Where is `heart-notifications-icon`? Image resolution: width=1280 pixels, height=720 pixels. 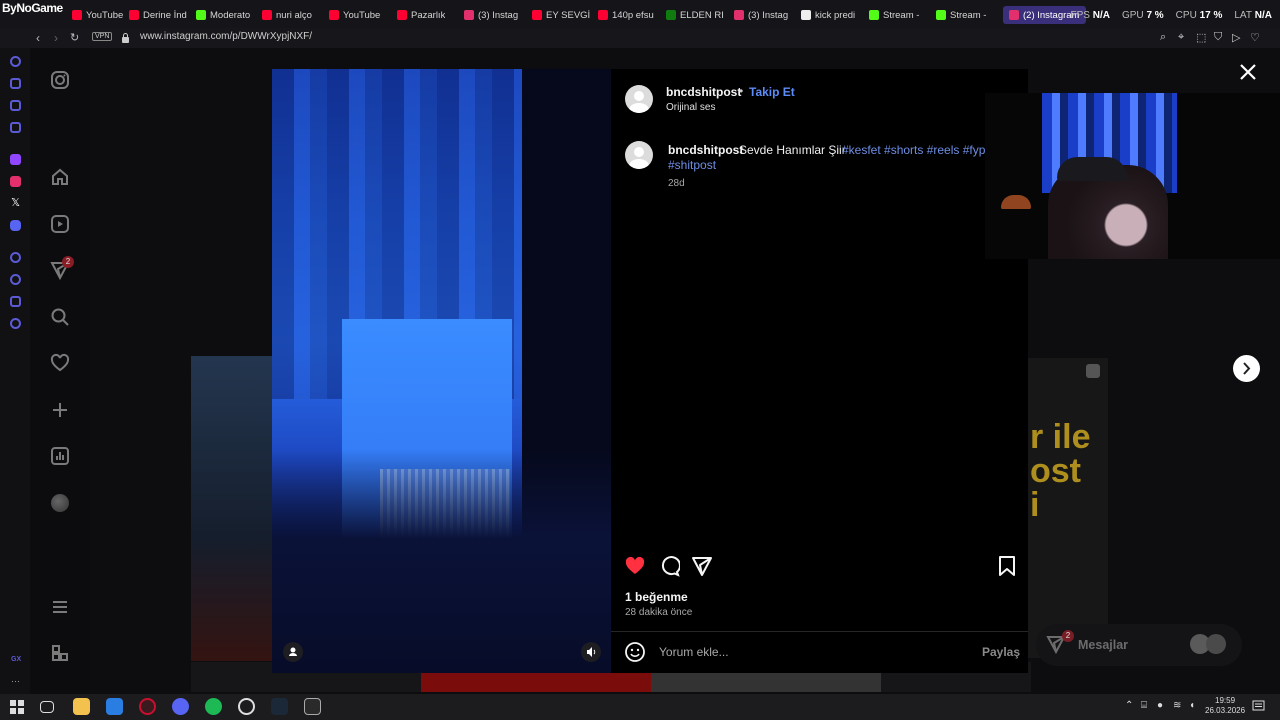 heart-notifications-icon is located at coordinates (60, 363).